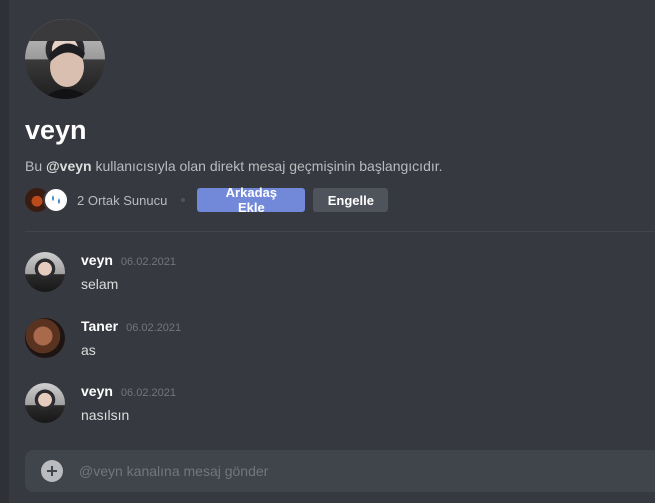 Image resolution: width=655 pixels, height=503 pixels. I want to click on profile-username: veyn, so click(56, 130).